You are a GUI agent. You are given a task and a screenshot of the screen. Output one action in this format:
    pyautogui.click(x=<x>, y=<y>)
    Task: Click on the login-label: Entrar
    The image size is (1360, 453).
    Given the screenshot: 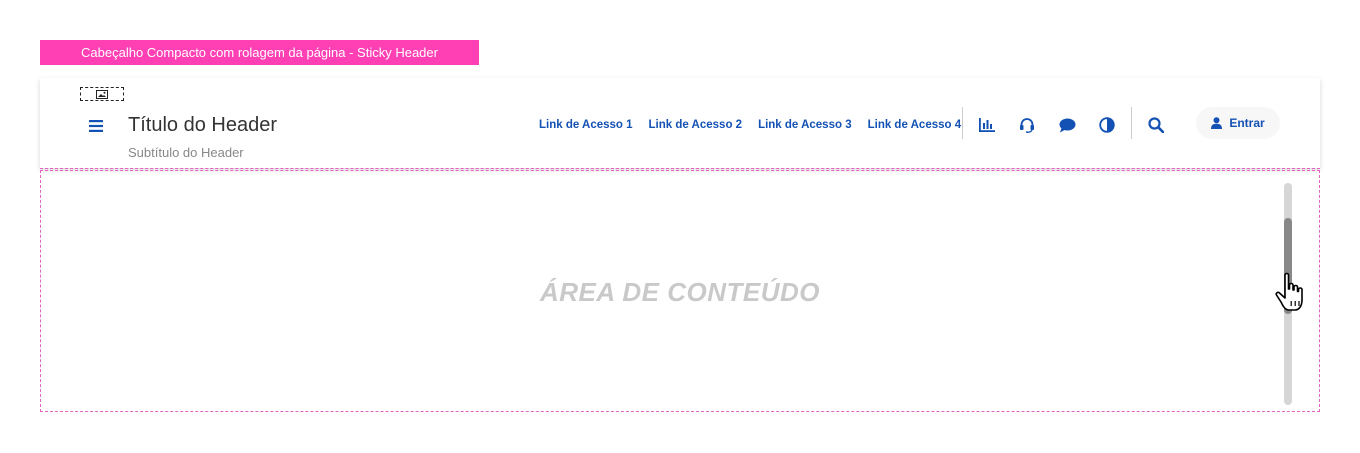 What is the action you would take?
    pyautogui.click(x=1247, y=123)
    